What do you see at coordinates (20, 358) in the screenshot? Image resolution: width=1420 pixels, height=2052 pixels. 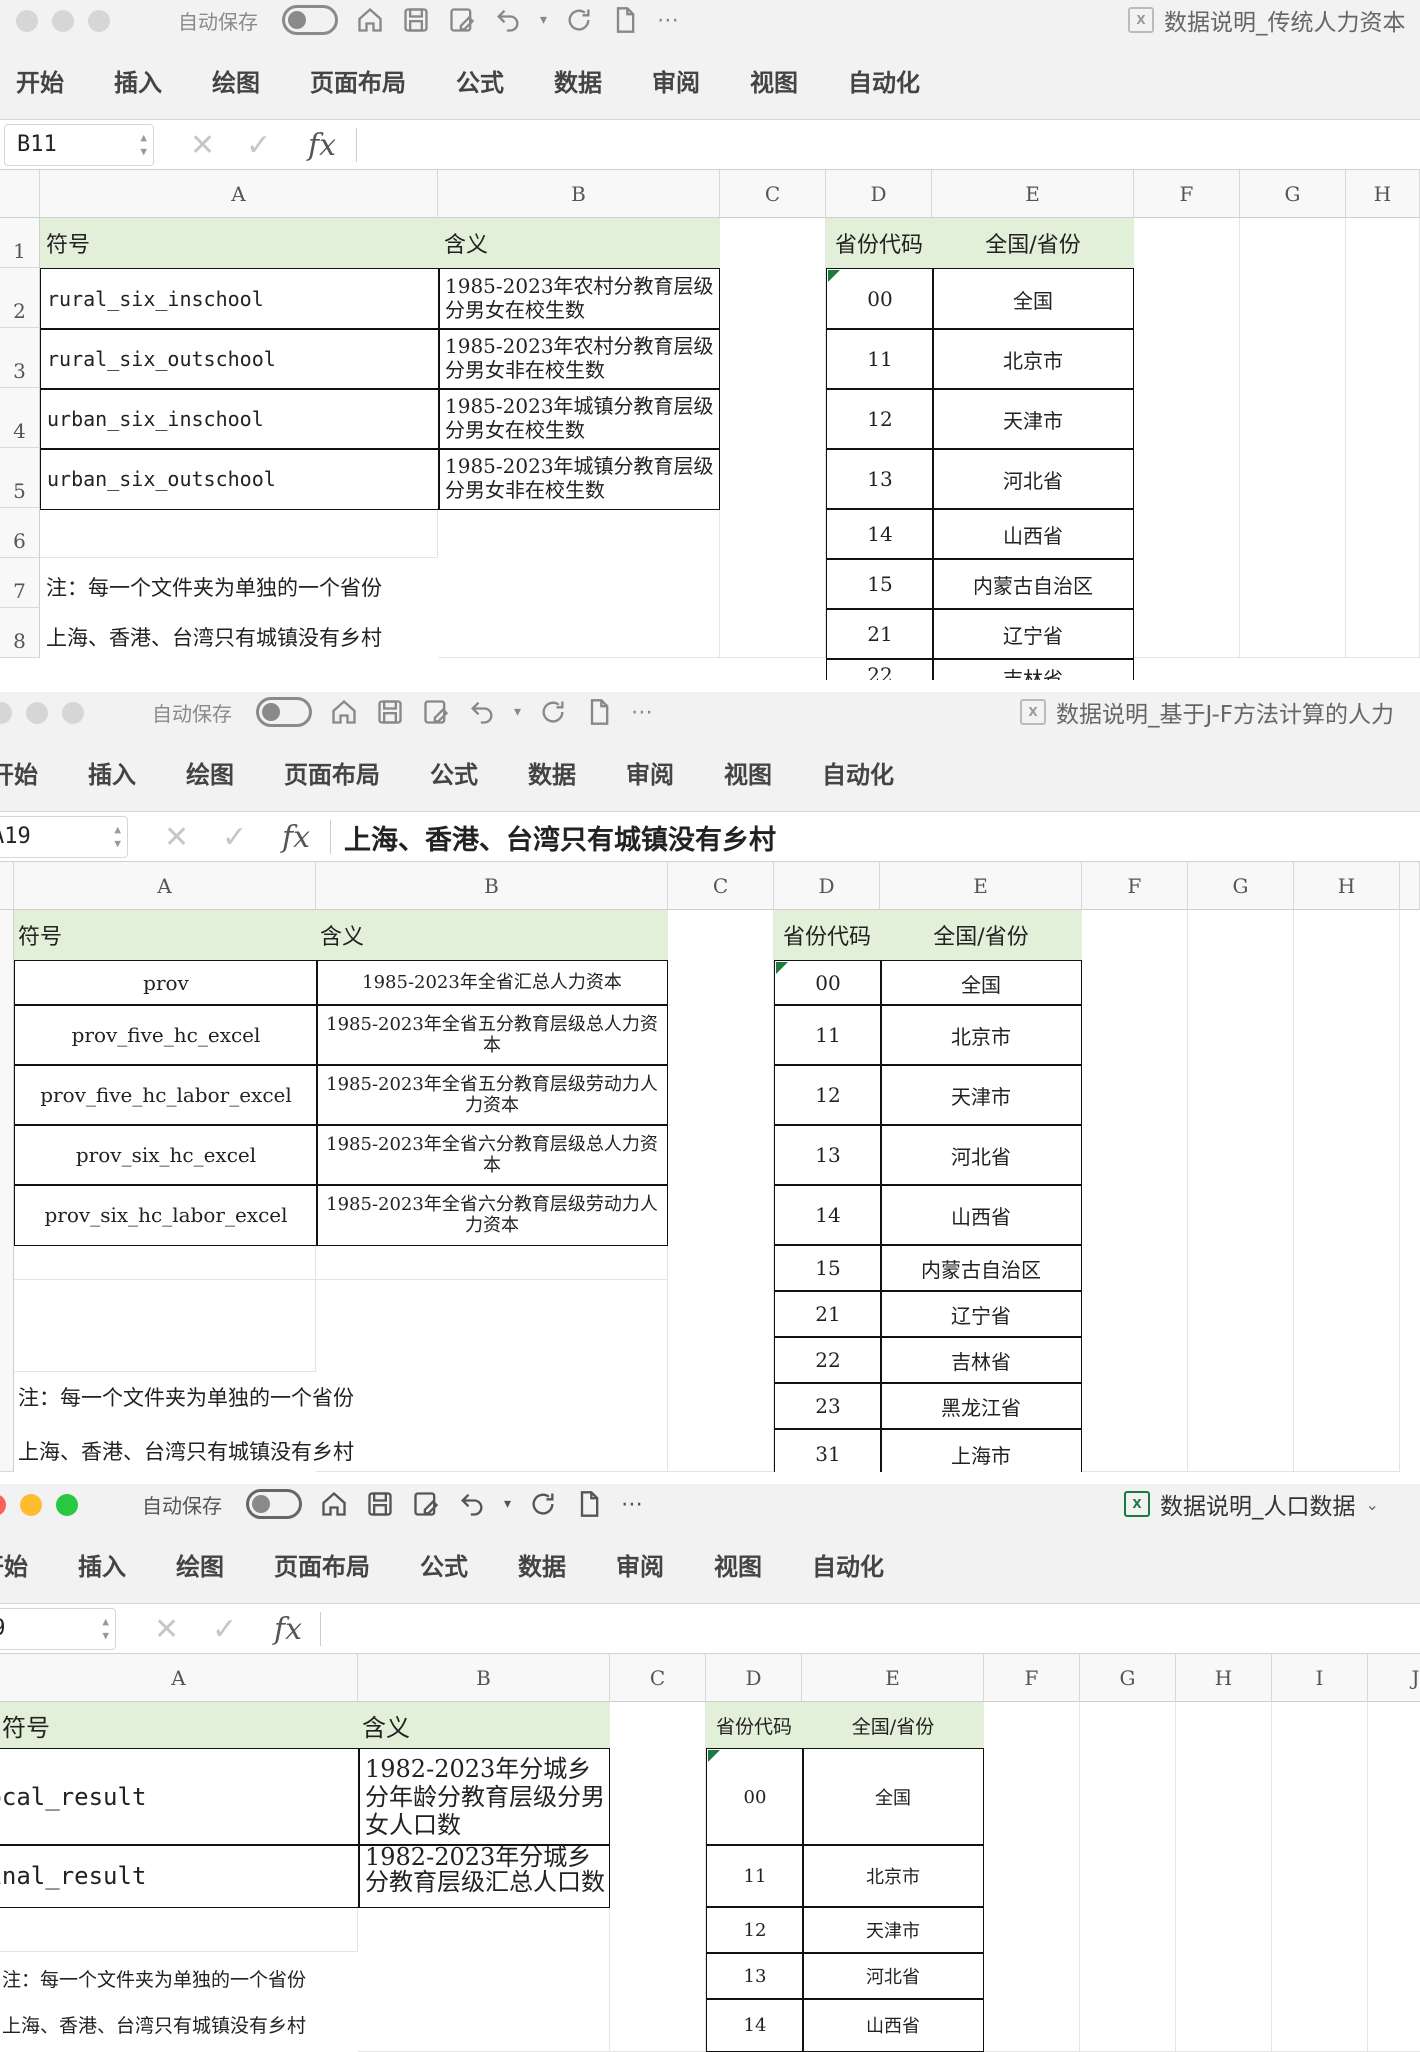 I see `row-header: 3` at bounding box center [20, 358].